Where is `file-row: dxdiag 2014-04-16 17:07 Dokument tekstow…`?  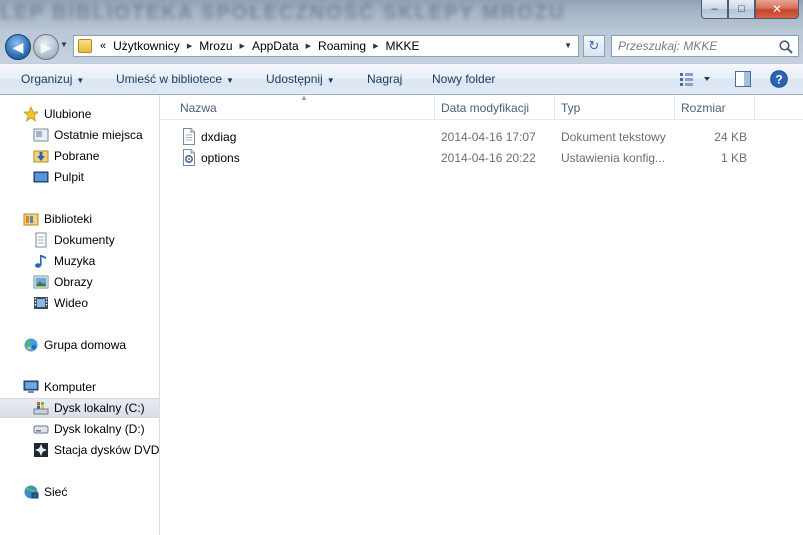
file-row: dxdiag 2014-04-16 17:07 Dokument tekstow… is located at coordinates (482, 136).